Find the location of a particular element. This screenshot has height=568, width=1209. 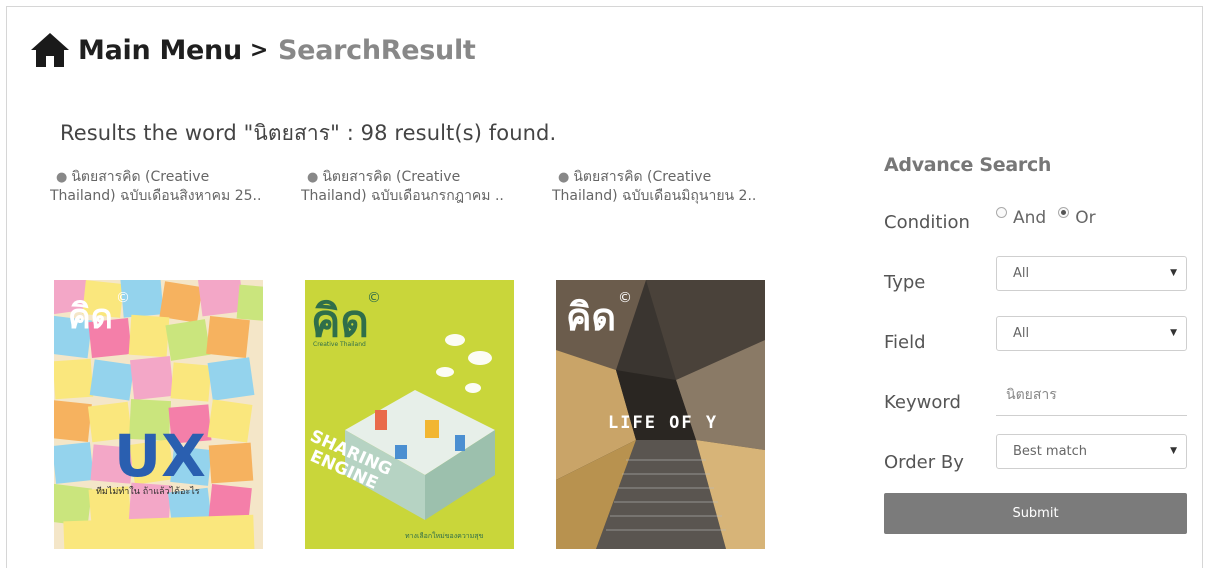

condition-radio-group: And Or is located at coordinates (1052, 217).